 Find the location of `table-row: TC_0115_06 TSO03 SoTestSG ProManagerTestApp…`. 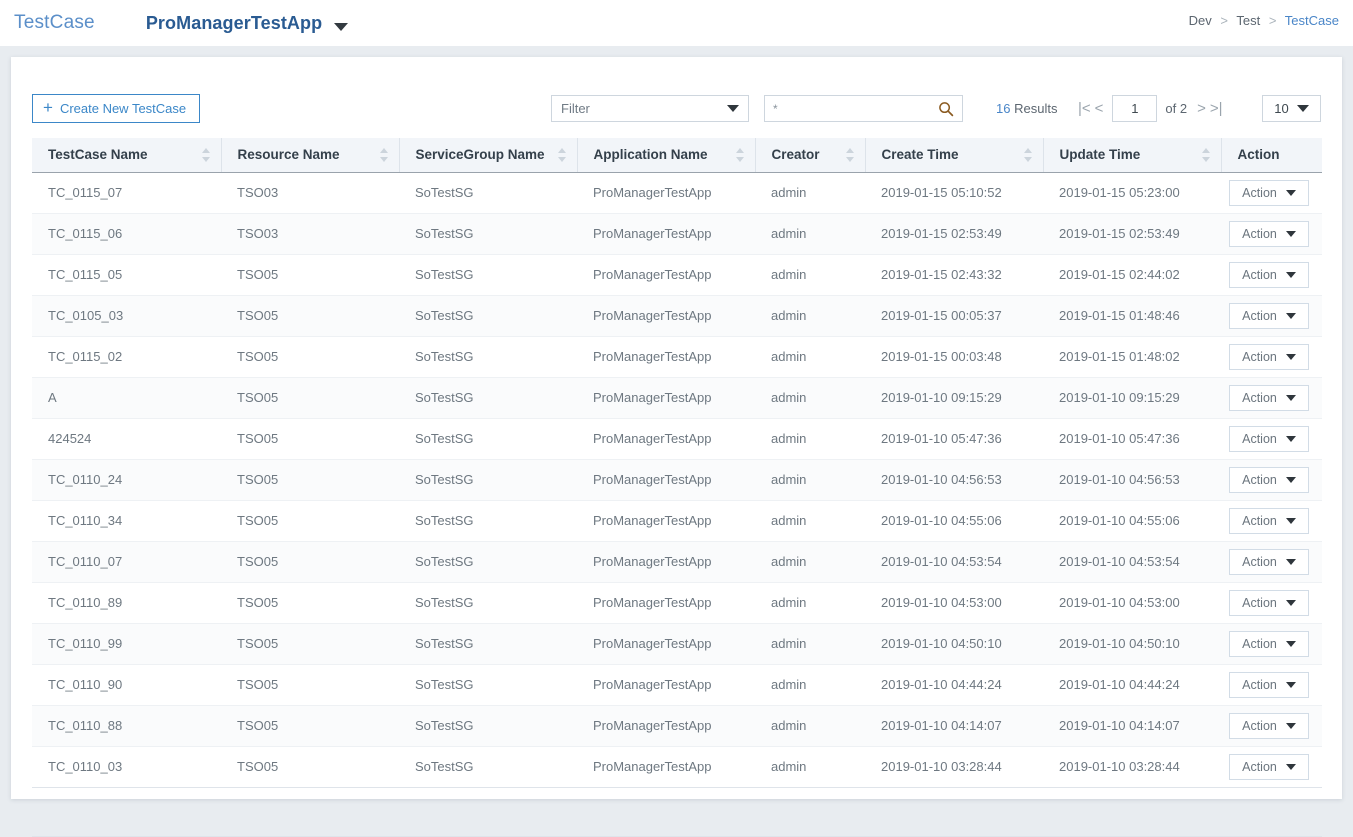

table-row: TC_0115_06 TSO03 SoTestSG ProManagerTestApp… is located at coordinates (677, 234).